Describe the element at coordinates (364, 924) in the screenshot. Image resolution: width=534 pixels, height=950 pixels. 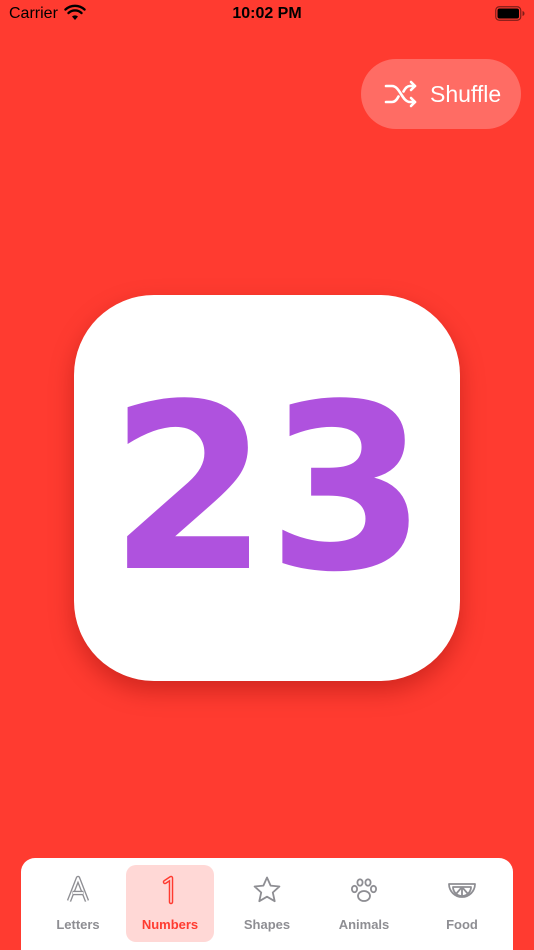
I see `tab-label-animals: Animals` at that location.